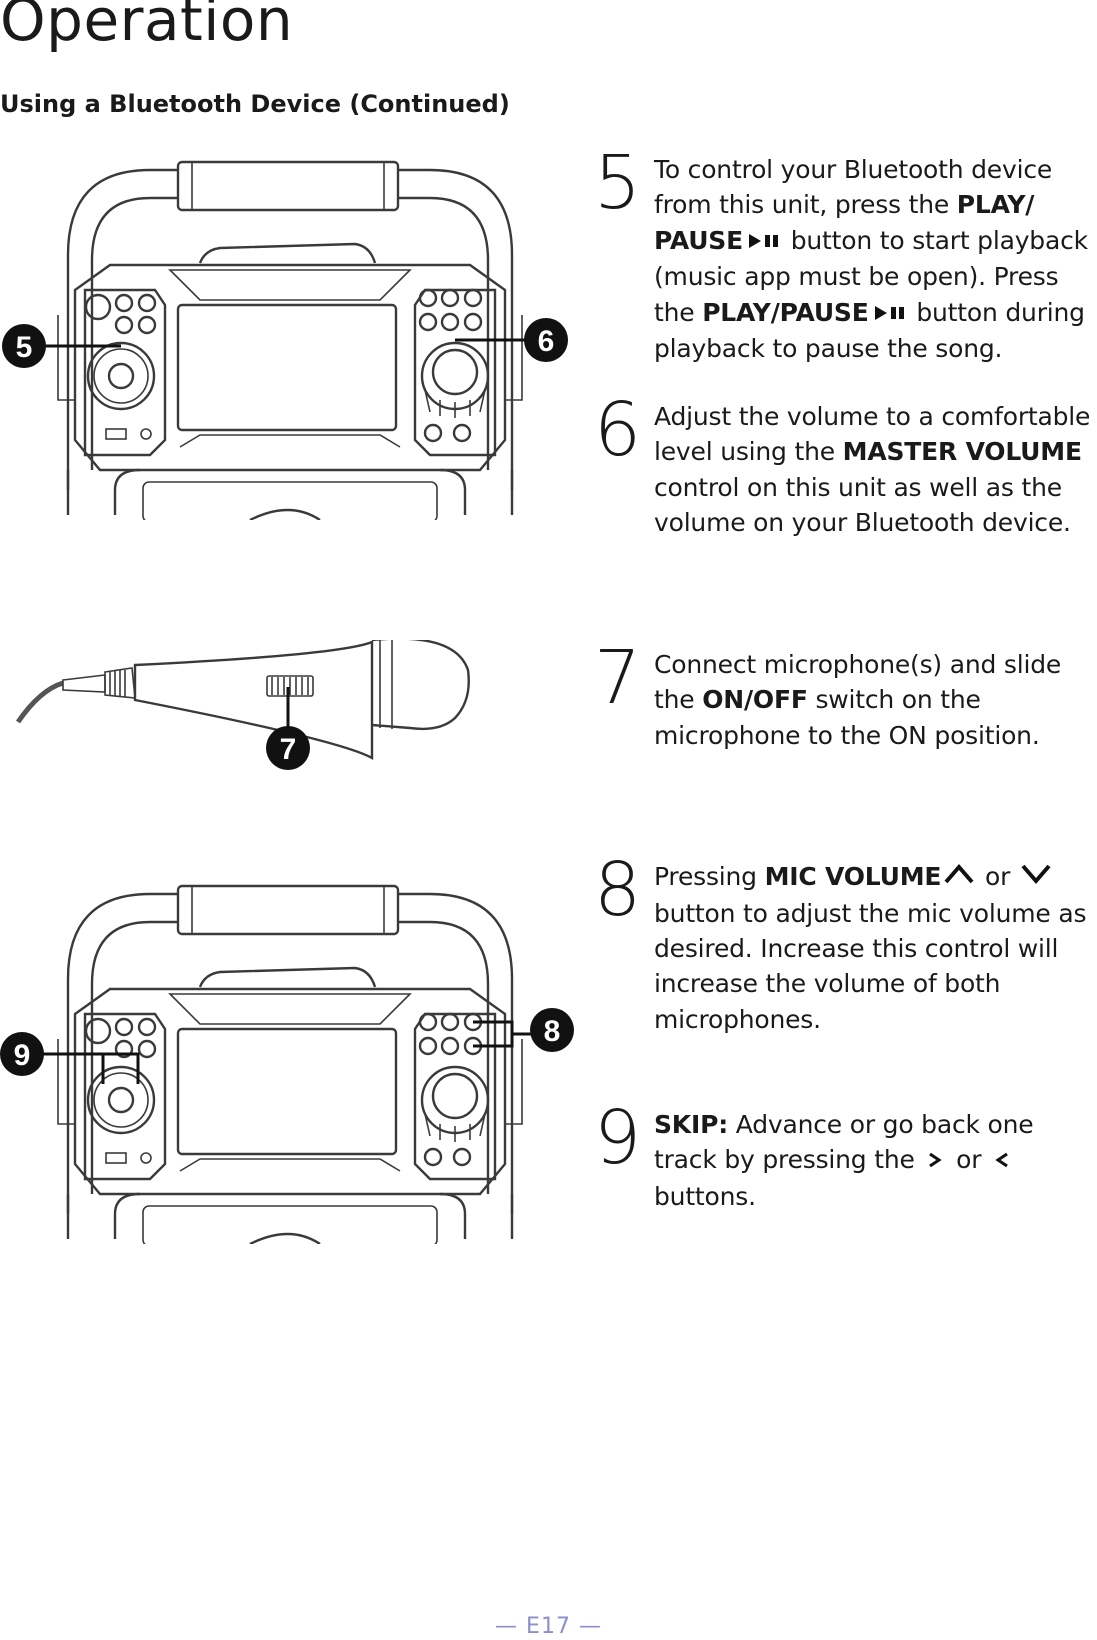 This screenshot has width=1097, height=1640. Describe the element at coordinates (618, 183) in the screenshot. I see `step-number: 5` at that location.